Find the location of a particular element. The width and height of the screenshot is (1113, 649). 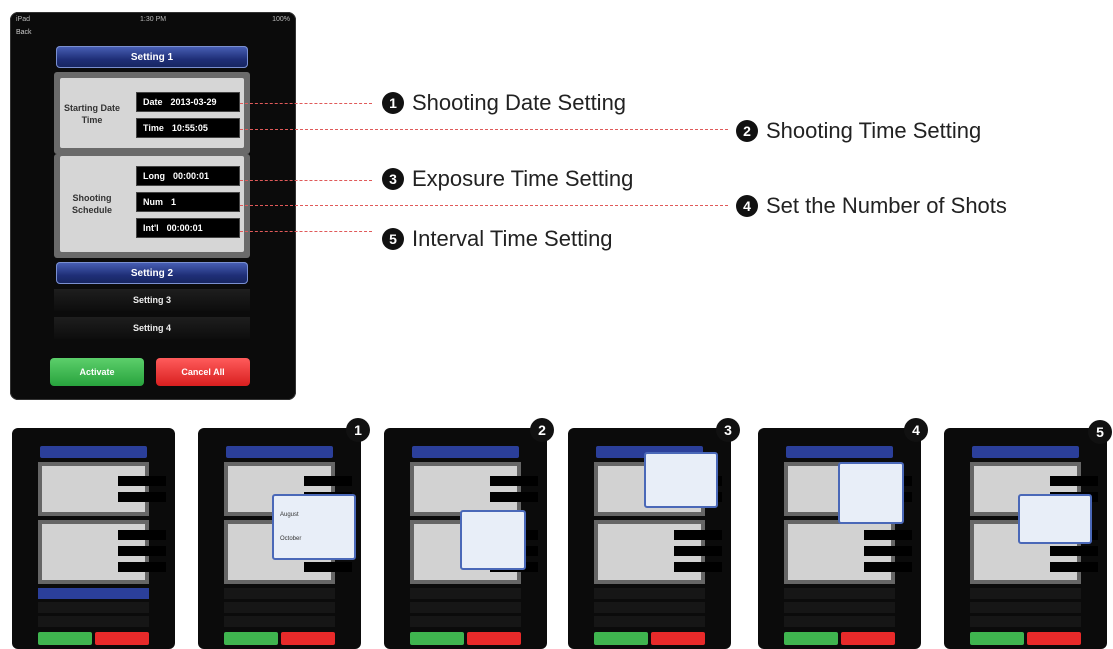

thumb-badge-3: 3 is located at coordinates (728, 430).